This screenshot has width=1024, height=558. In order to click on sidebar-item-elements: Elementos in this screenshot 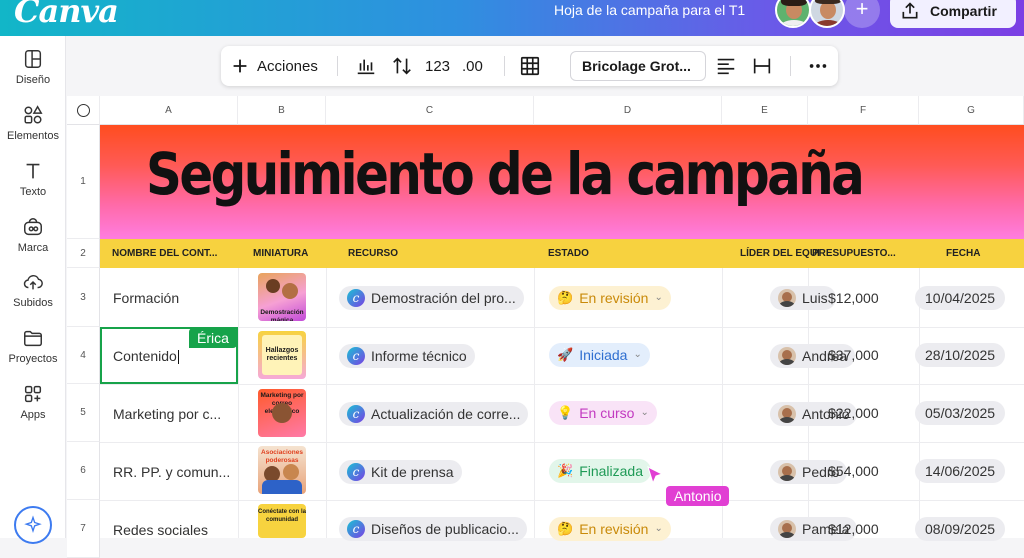, I will do `click(33, 123)`.